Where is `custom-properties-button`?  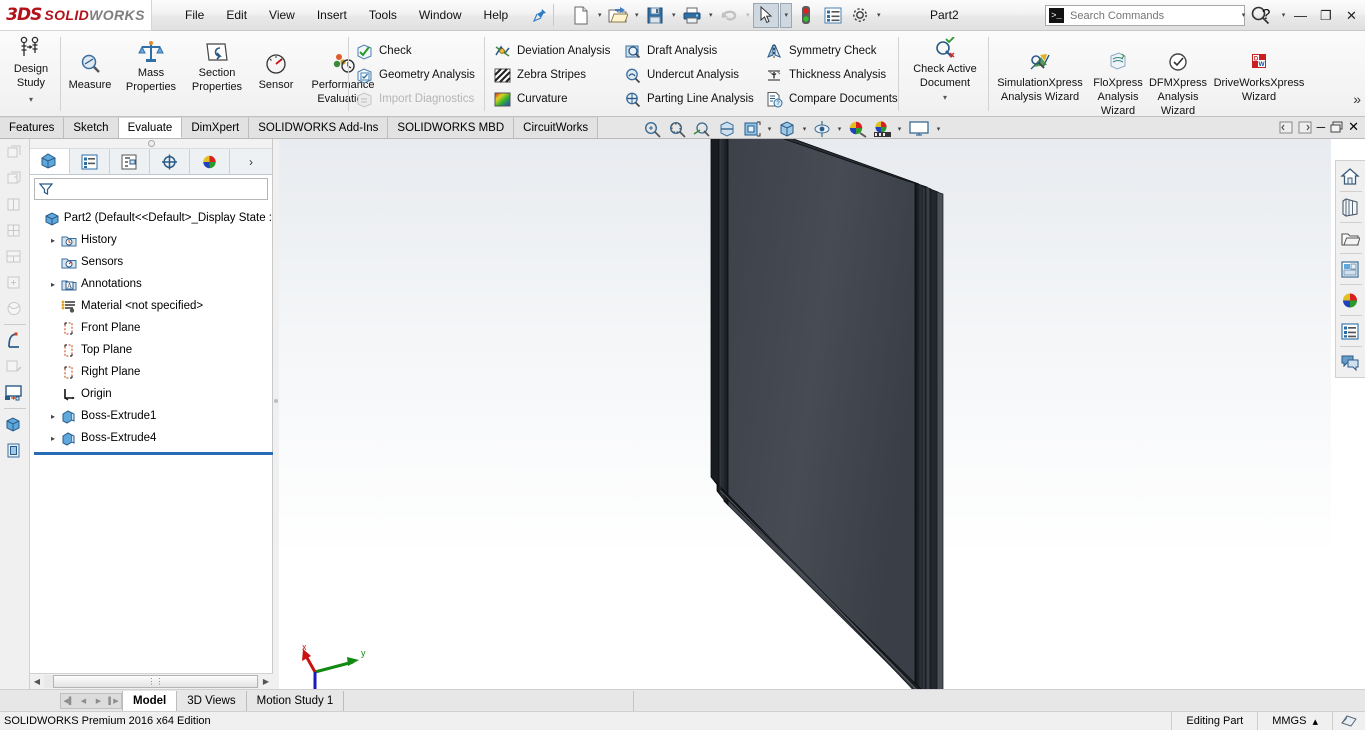 custom-properties-button is located at coordinates (1350, 331).